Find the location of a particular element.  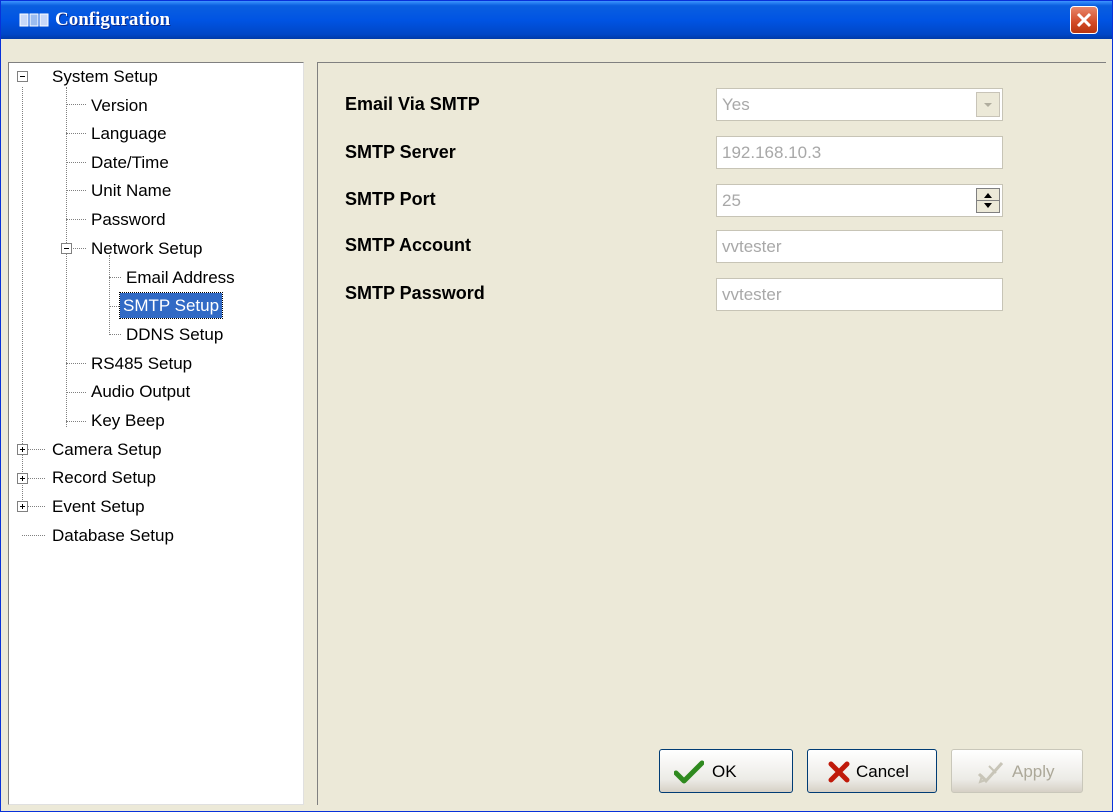

apply-button: Apply is located at coordinates (1017, 771).